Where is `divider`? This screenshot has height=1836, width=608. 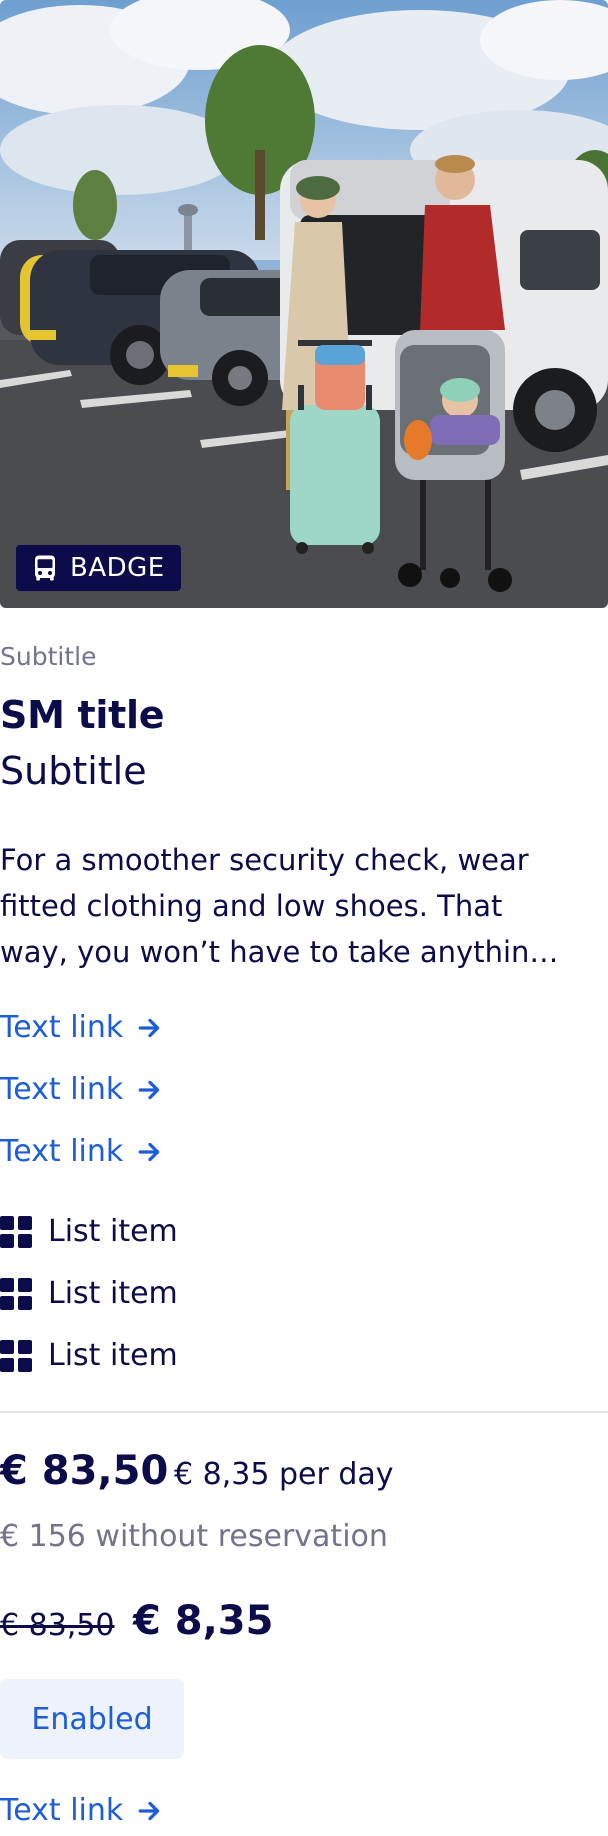
divider is located at coordinates (304, 1412).